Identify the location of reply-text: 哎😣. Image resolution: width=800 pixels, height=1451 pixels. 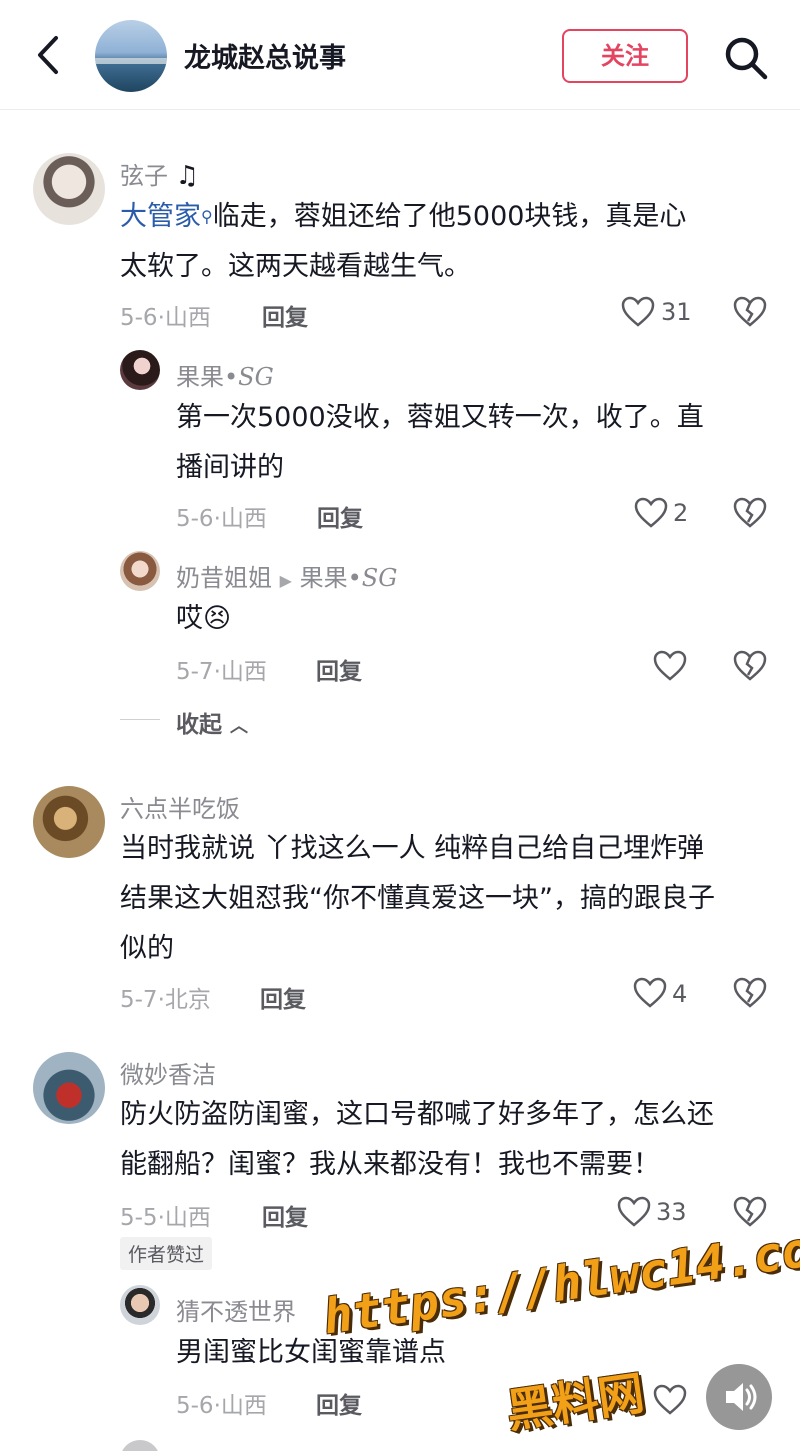
(204, 618).